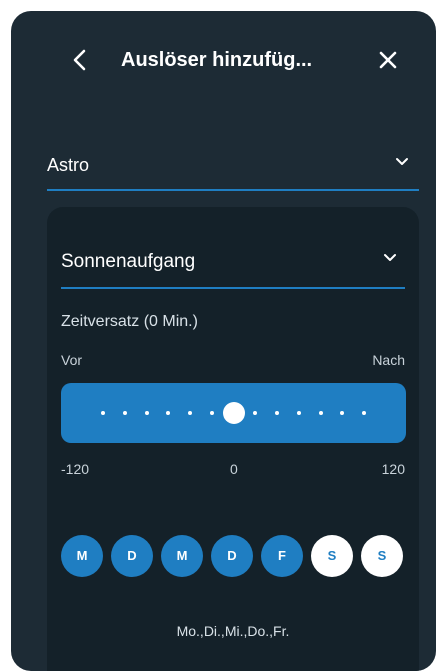 Image resolution: width=447 pixels, height=671 pixels. I want to click on weekday-toggle-sat: S, so click(332, 556).